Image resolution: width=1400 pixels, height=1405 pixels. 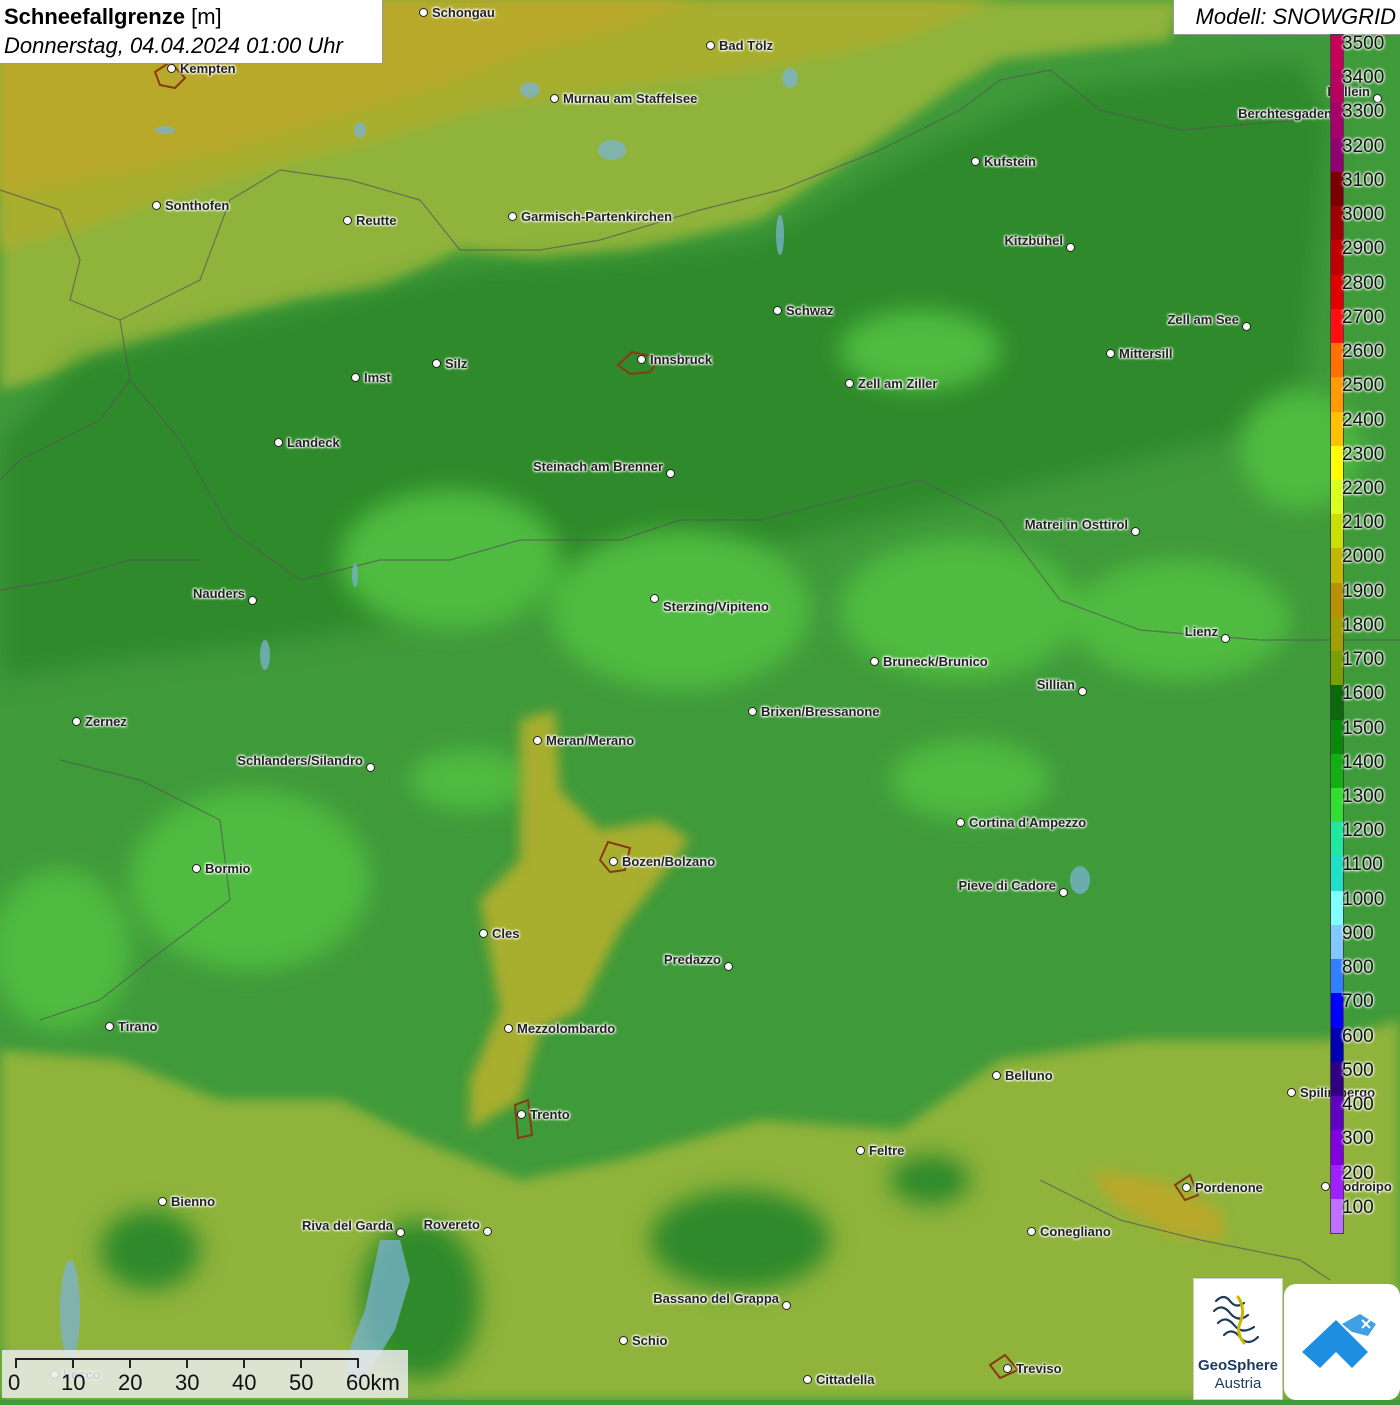 What do you see at coordinates (746, 45) in the screenshot?
I see `city-label: Bad Tölz` at bounding box center [746, 45].